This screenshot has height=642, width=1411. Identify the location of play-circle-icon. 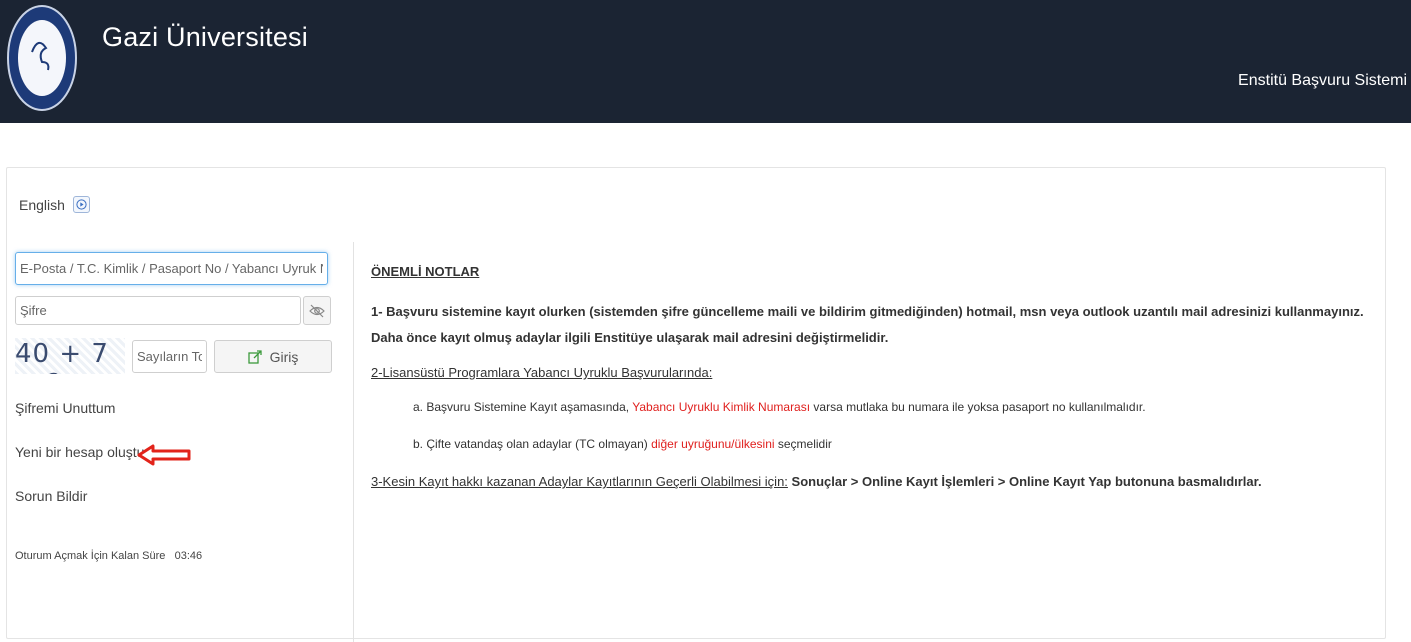
(81, 204).